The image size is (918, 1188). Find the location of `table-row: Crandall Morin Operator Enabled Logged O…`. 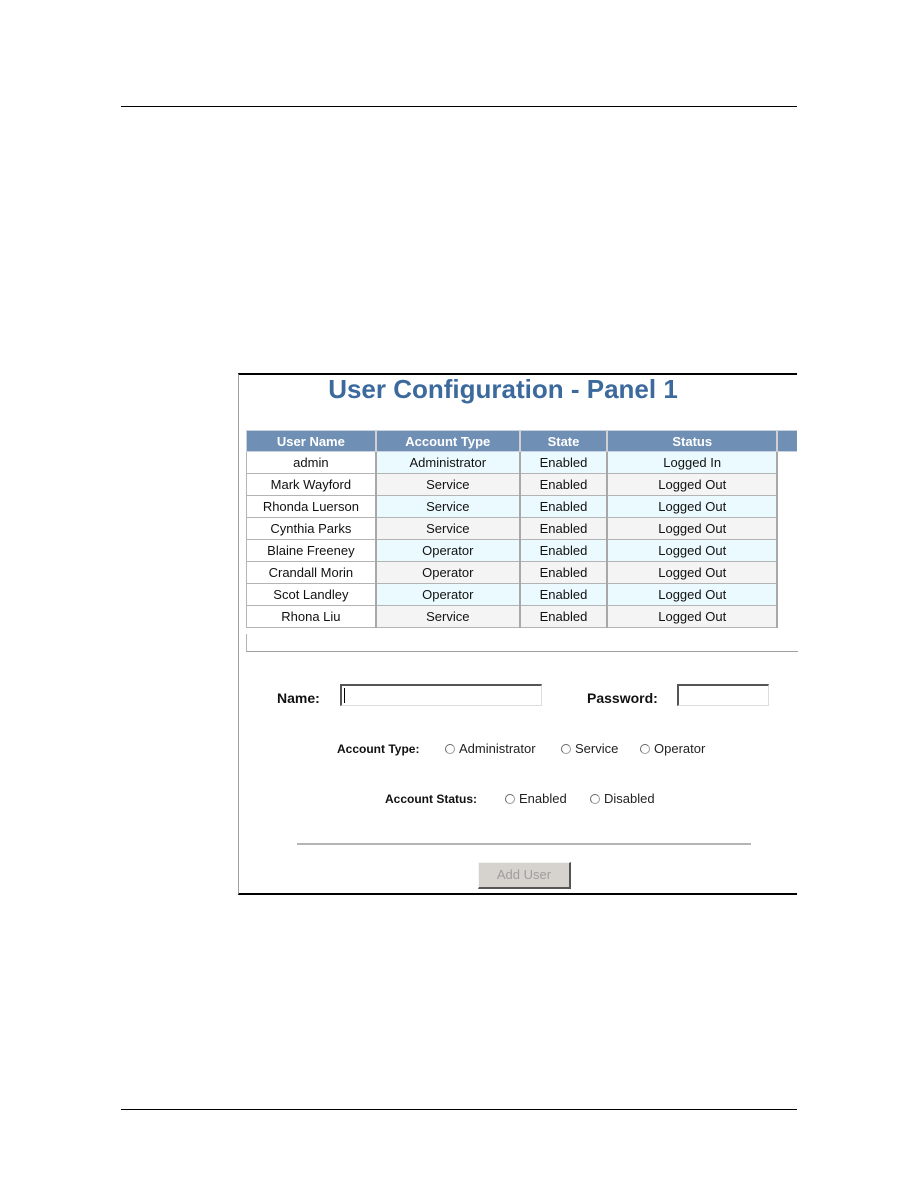

table-row: Crandall Morin Operator Enabled Logged O… is located at coordinates (521, 572).